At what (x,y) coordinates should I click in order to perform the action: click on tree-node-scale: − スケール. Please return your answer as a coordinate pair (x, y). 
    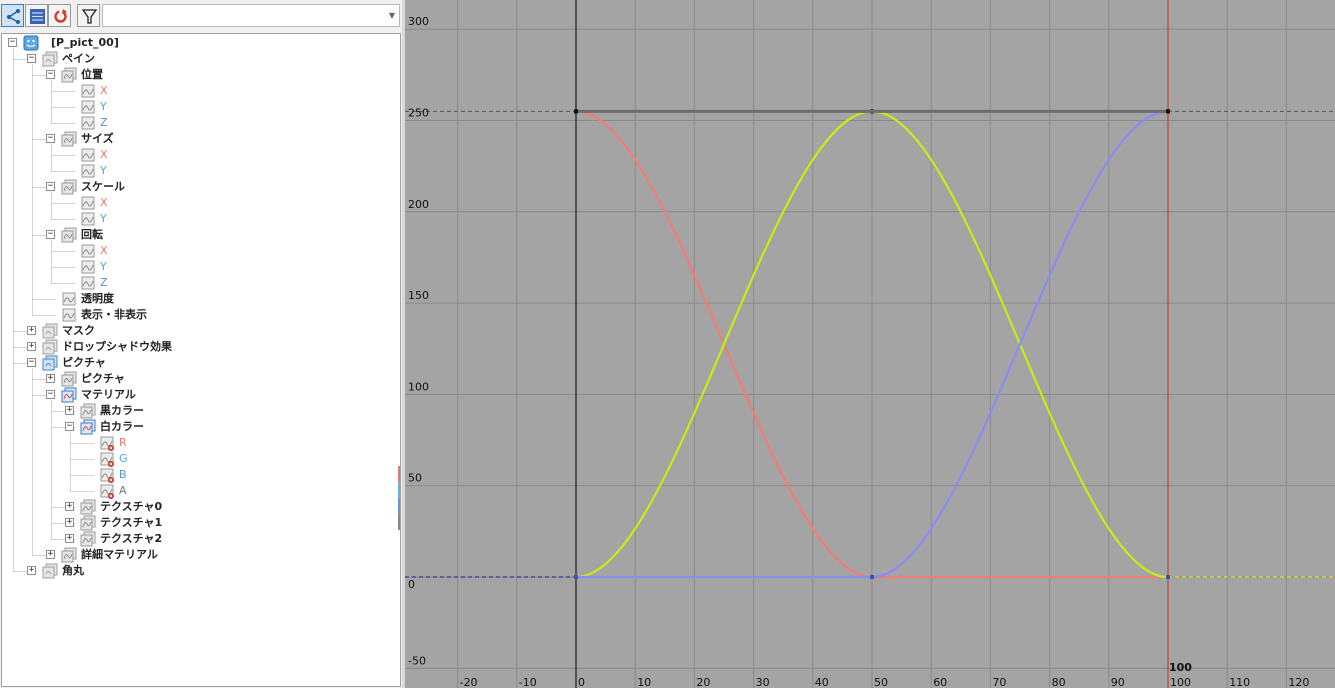
    Looking at the image, I should click on (200, 187).